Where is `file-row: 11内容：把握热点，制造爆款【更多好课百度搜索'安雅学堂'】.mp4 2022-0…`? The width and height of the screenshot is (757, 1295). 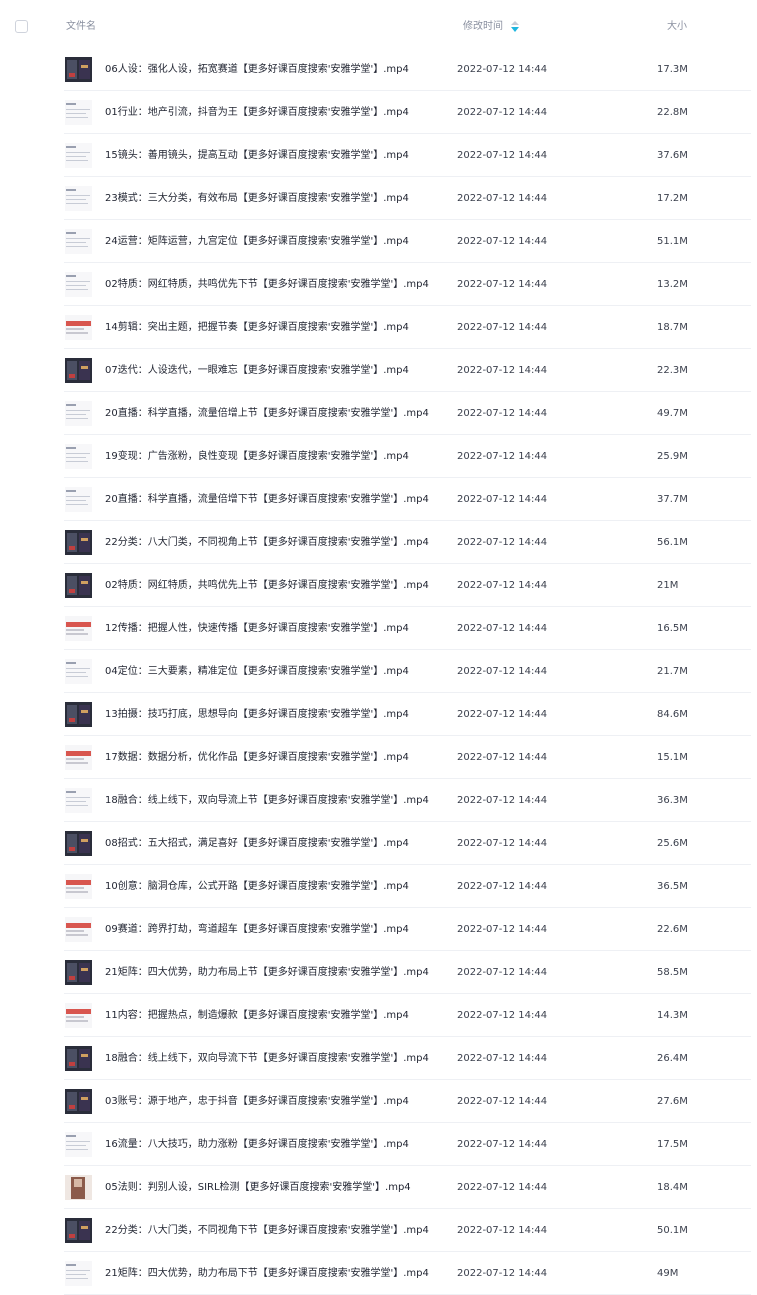 file-row: 11内容：把握热点，制造爆款【更多好课百度搜索'安雅学堂'】.mp4 2022-0… is located at coordinates (378, 1015).